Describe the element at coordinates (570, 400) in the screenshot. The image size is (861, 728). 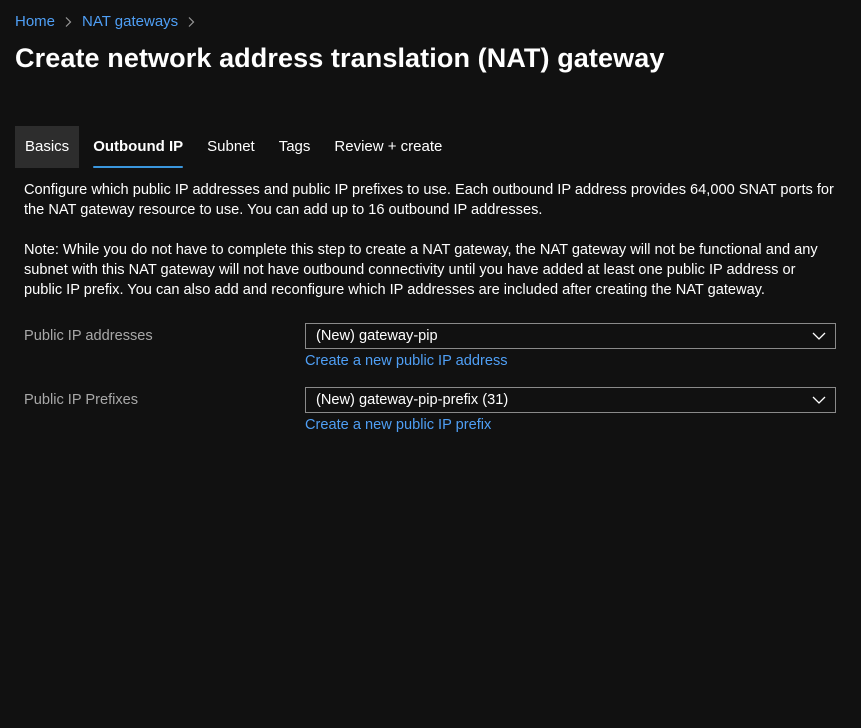
I see `public-ip-prefixes-dropdown: (New) gateway-pip-prefix (31)` at that location.